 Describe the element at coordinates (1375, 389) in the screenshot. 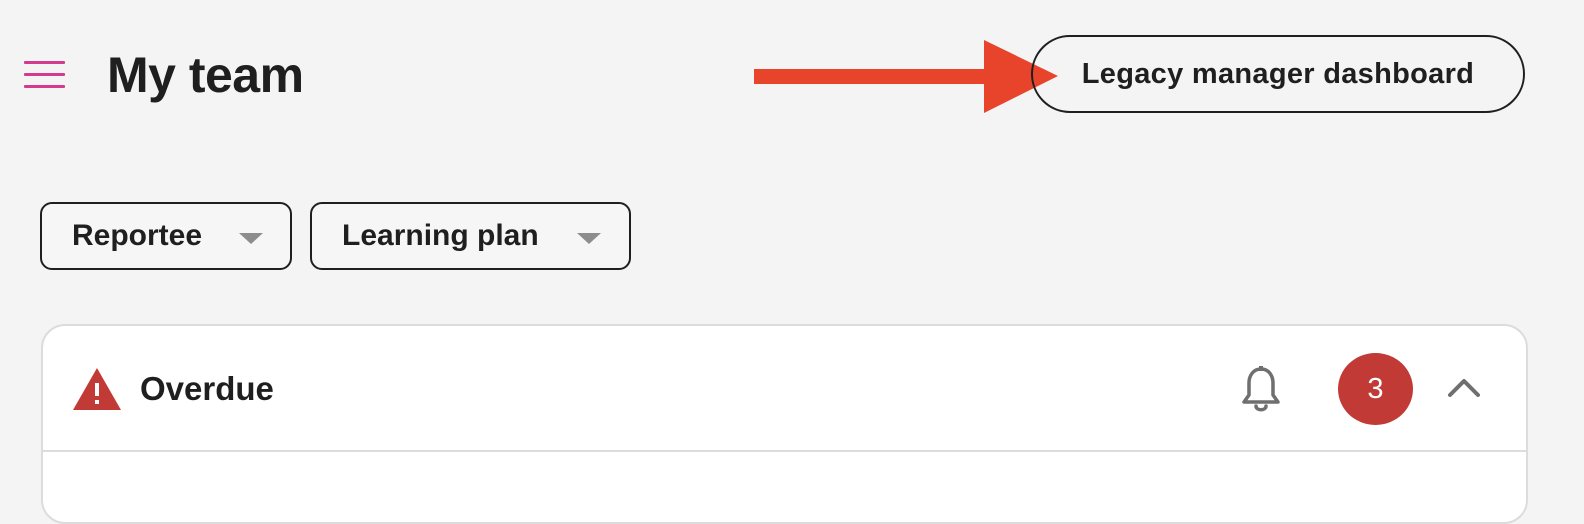

I see `overdue-count-badge: 3` at that location.